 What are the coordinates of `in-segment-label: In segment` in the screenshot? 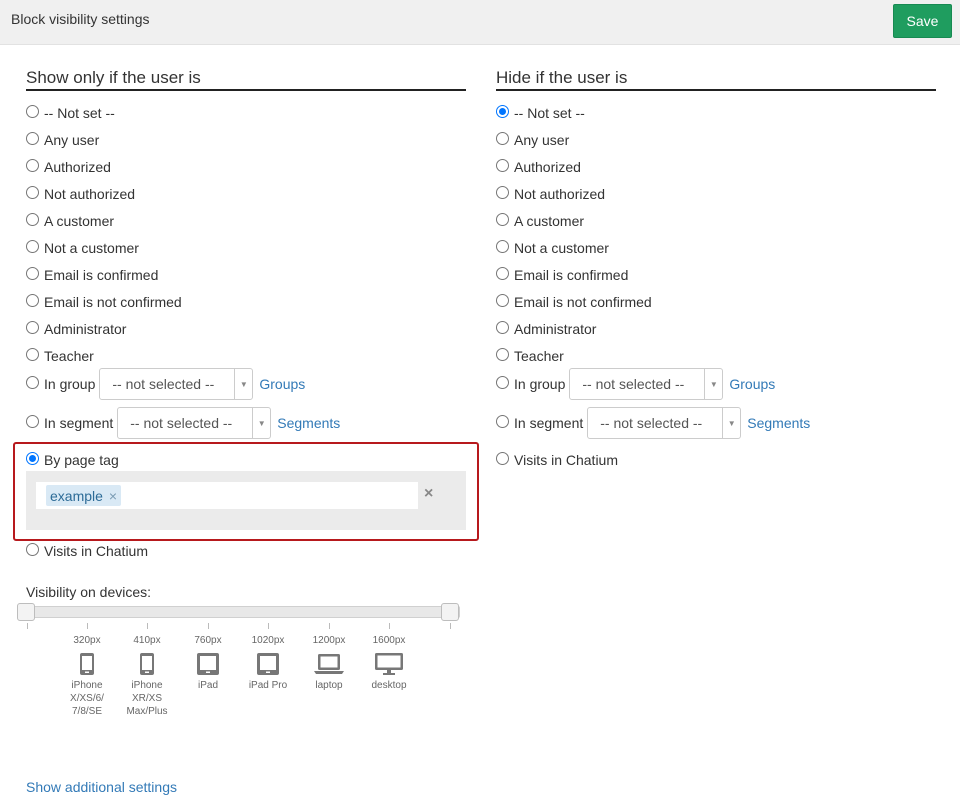 It's located at (549, 423).